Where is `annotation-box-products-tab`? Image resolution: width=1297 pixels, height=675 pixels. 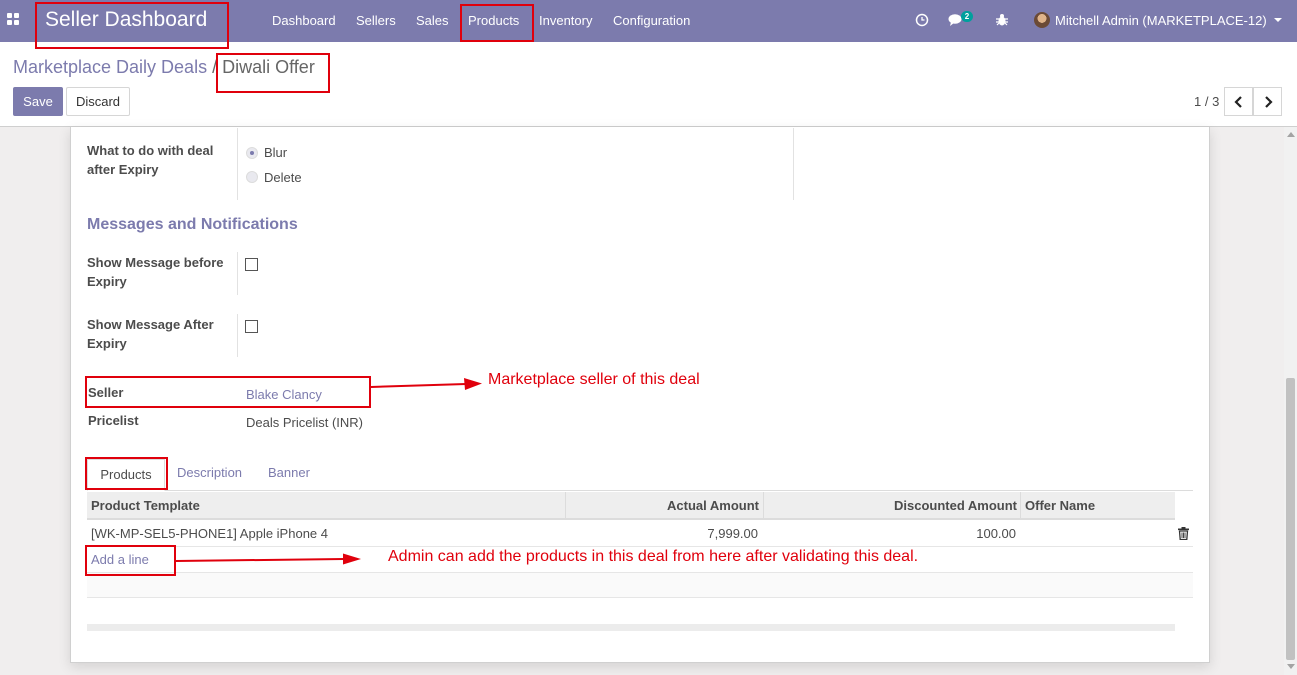
annotation-box-products-tab is located at coordinates (126, 473).